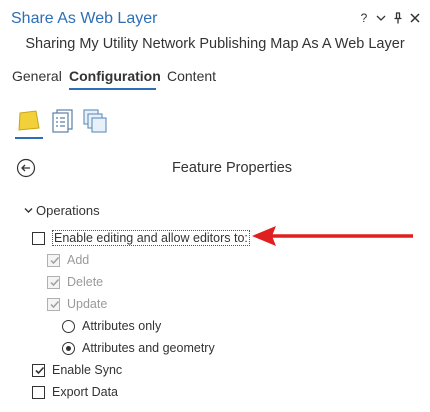  I want to click on attributes-only-label: Attributes only, so click(122, 326).